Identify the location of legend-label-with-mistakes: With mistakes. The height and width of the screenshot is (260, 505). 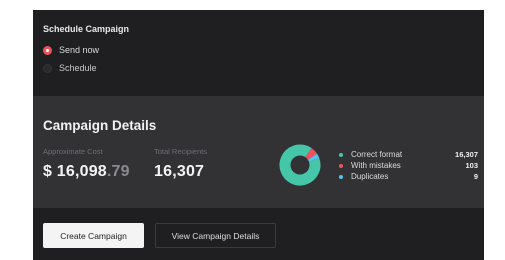
(376, 165).